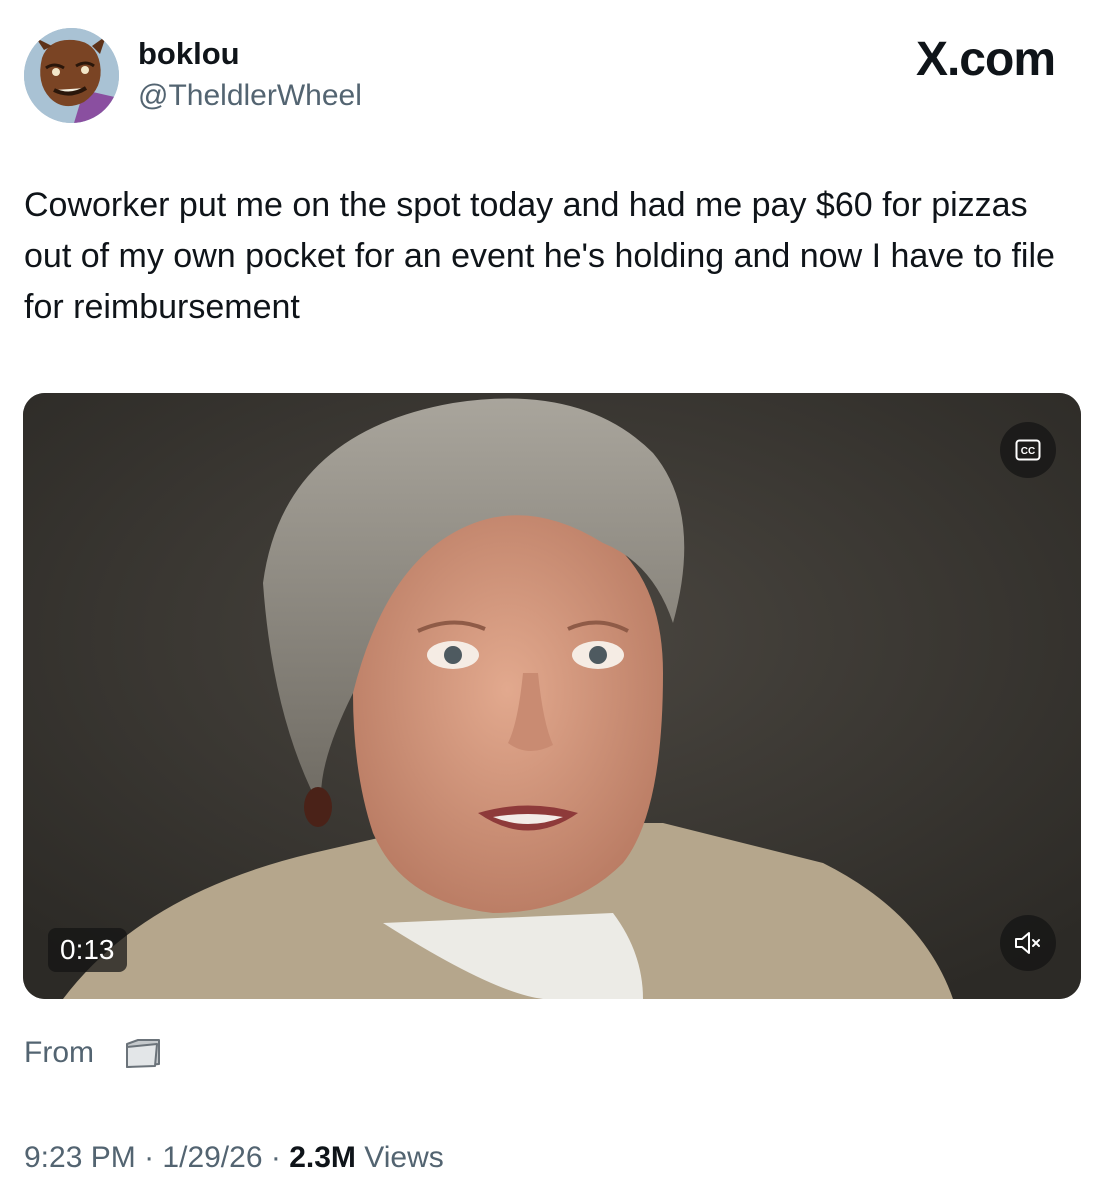 The height and width of the screenshot is (1200, 1105). I want to click on brand-label: X.com, so click(985, 59).